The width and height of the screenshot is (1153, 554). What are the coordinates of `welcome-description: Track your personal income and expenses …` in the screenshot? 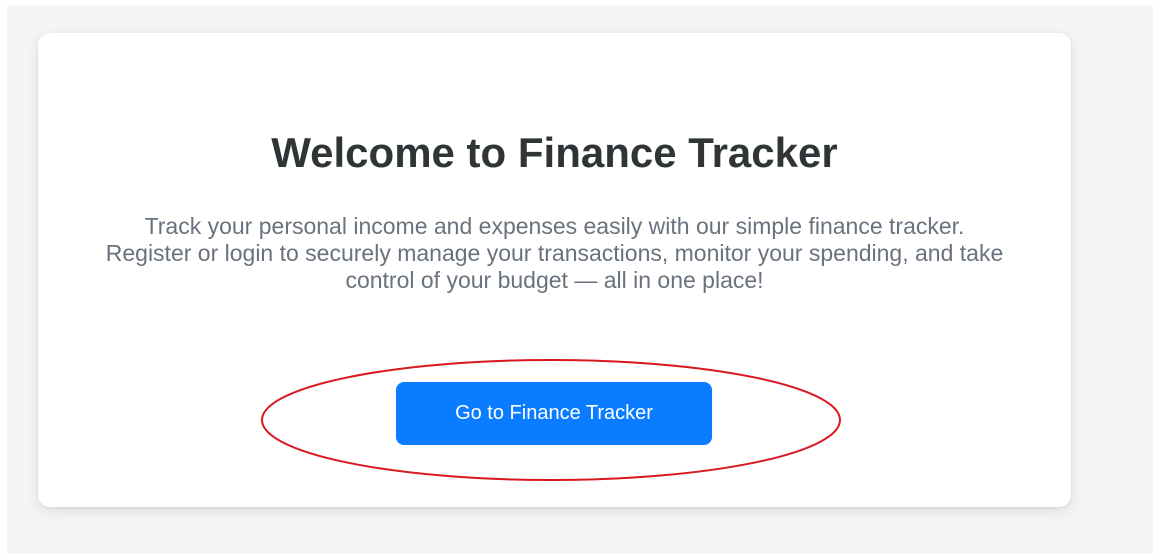 It's located at (554, 253).